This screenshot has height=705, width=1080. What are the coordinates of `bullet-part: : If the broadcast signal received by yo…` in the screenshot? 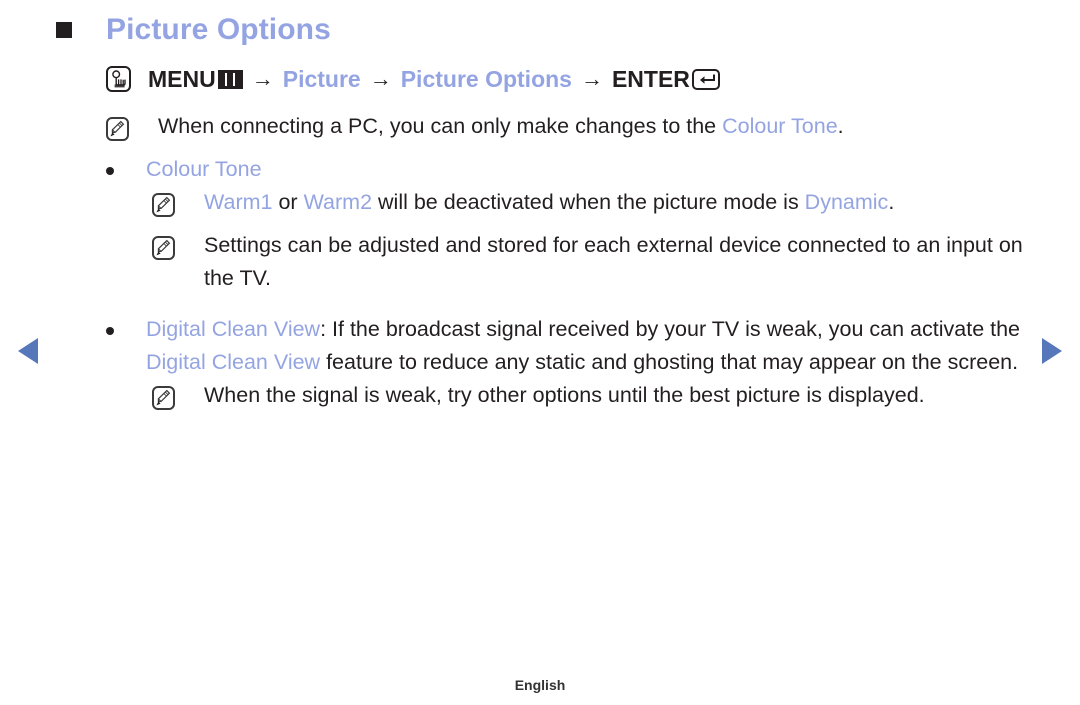 It's located at (670, 329).